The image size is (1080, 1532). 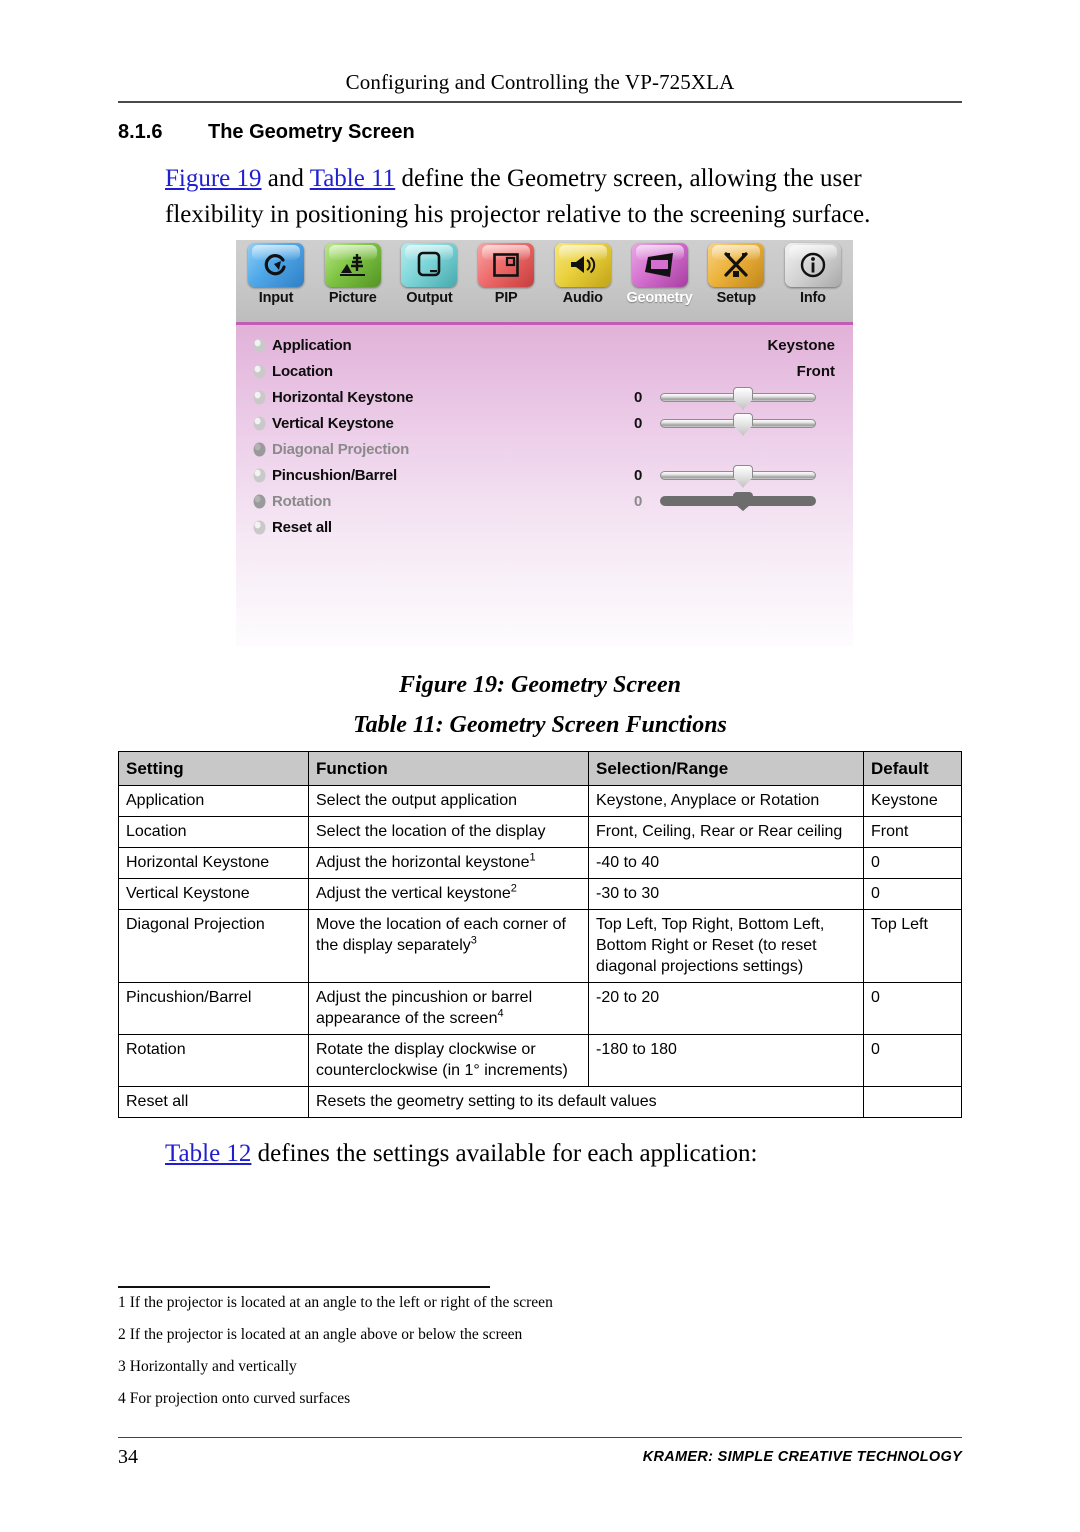 I want to click on cell-setting: Location, so click(x=213, y=832).